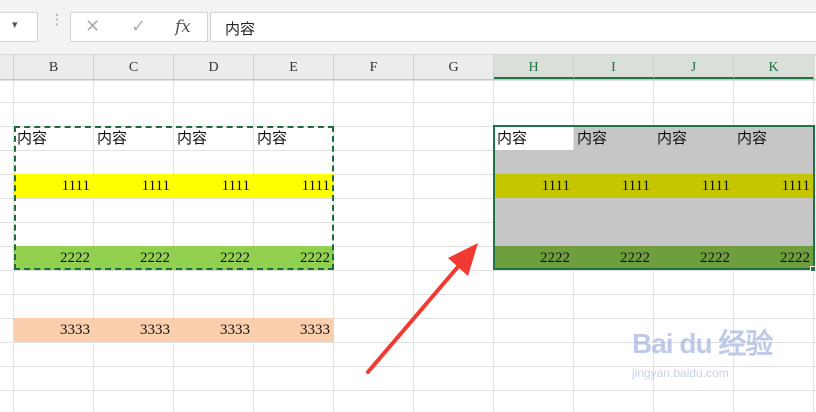 This screenshot has width=816, height=412. I want to click on cancel-icon: ✕, so click(92, 26).